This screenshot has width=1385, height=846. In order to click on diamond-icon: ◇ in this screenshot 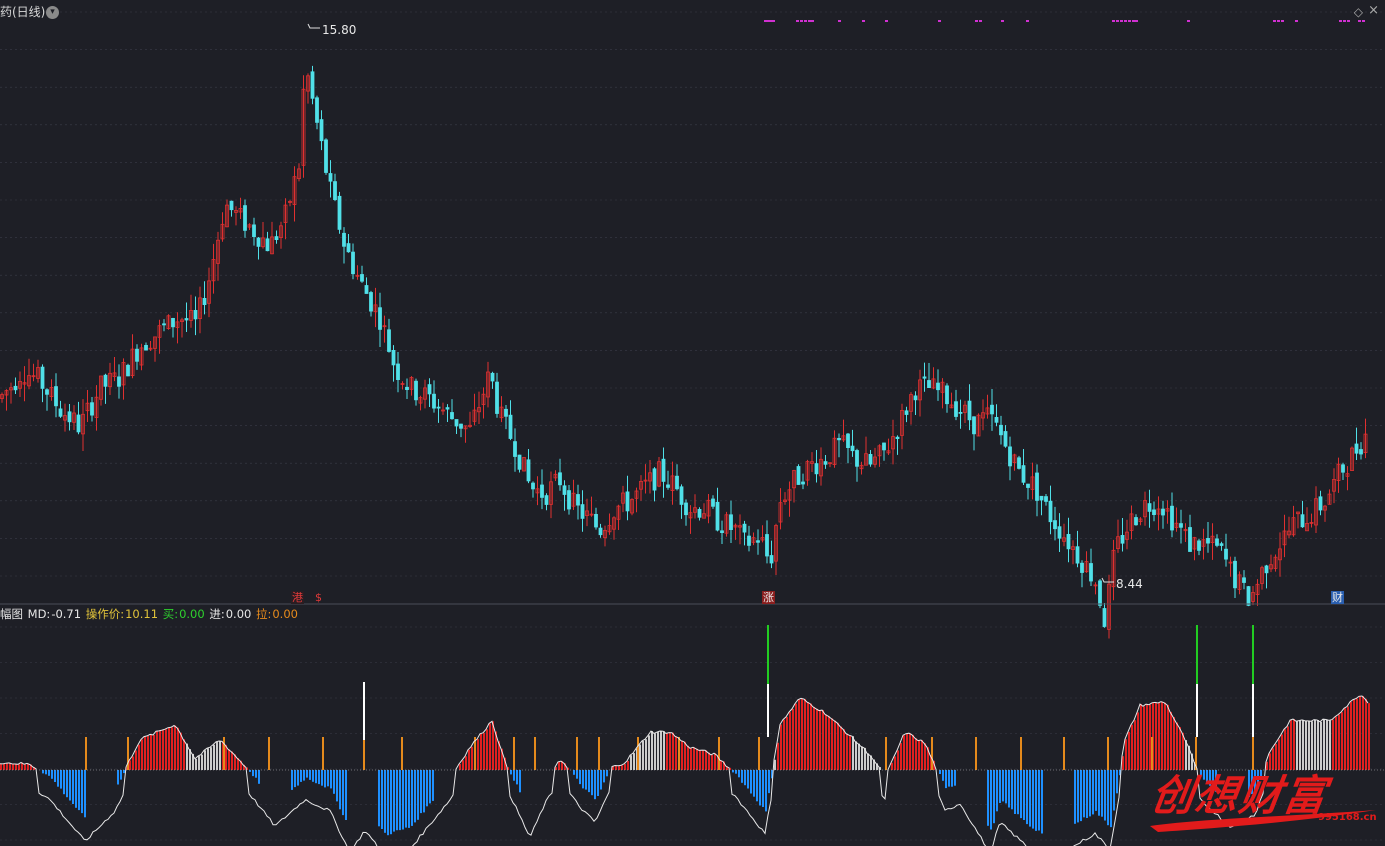, I will do `click(1358, 12)`.